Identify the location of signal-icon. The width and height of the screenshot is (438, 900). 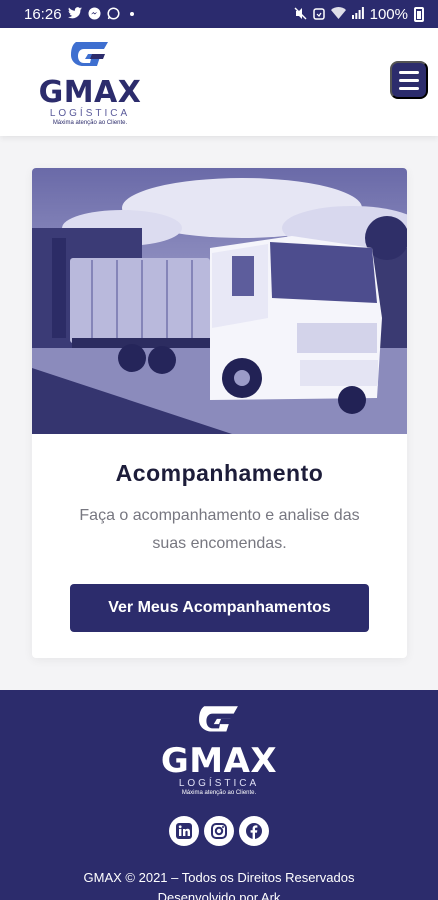
(357, 14).